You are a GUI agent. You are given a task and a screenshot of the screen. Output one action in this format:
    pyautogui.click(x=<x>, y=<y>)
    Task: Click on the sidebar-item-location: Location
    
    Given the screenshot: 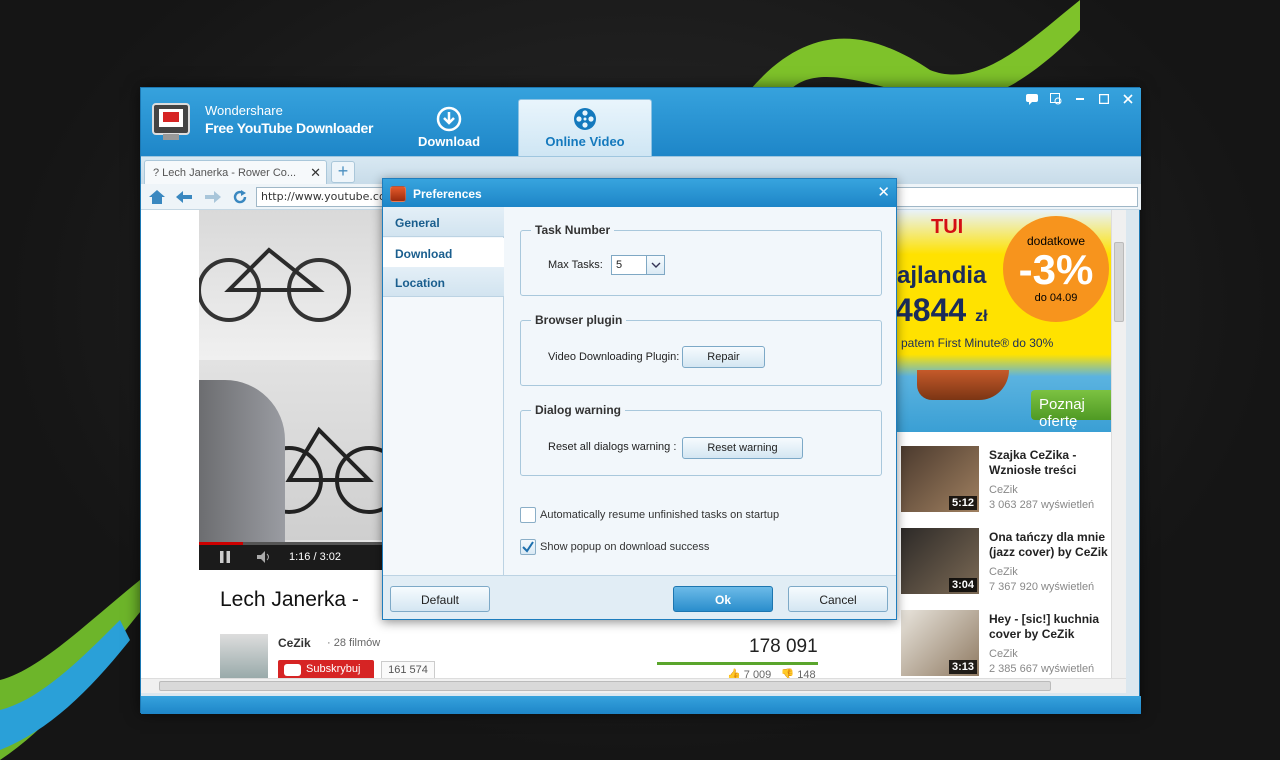 What is the action you would take?
    pyautogui.click(x=443, y=282)
    